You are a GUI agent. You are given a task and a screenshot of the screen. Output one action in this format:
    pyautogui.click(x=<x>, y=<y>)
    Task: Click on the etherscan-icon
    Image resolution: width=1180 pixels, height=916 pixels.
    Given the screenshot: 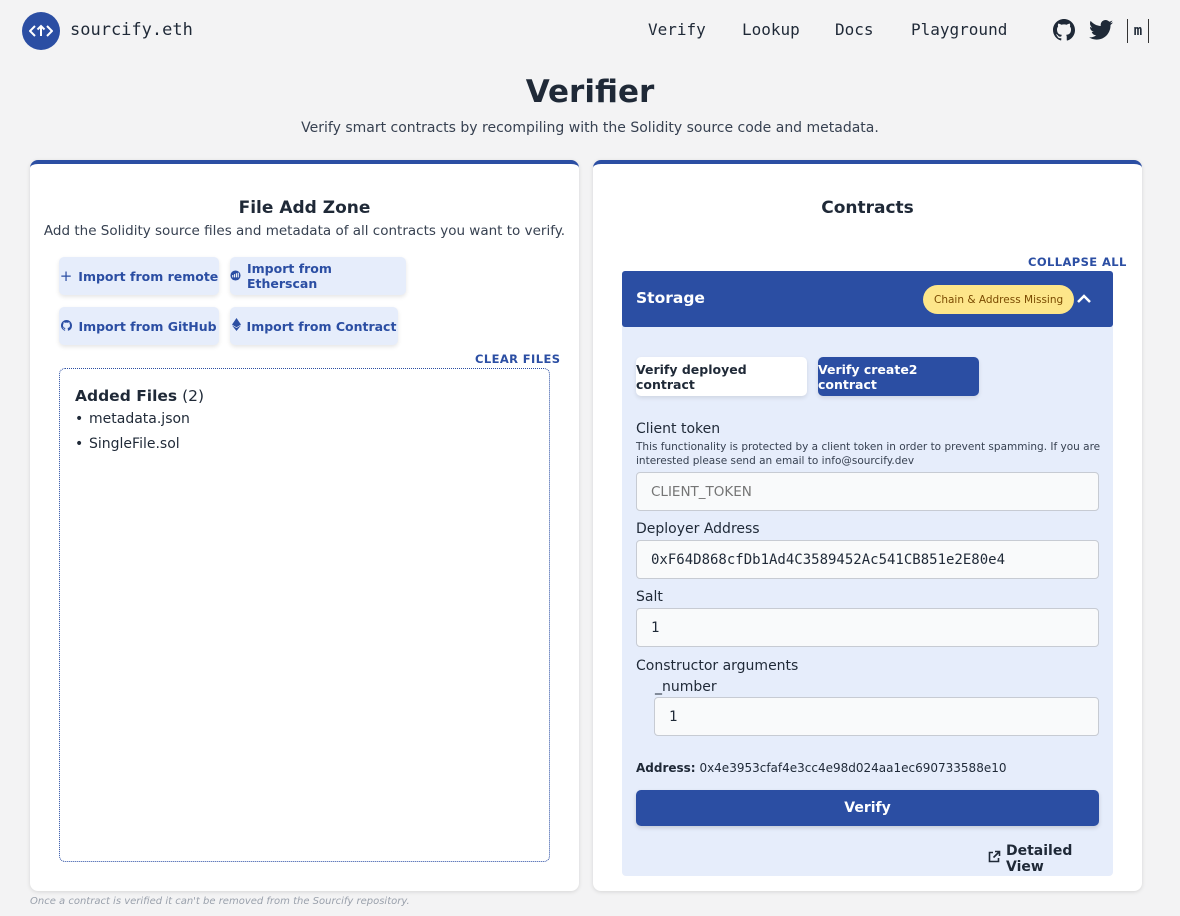 What is the action you would take?
    pyautogui.click(x=235, y=276)
    